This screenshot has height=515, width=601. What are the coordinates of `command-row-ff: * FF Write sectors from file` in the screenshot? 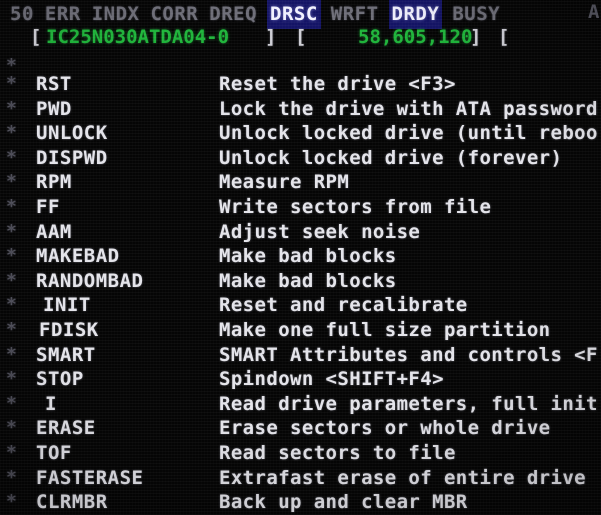 It's located at (300, 207).